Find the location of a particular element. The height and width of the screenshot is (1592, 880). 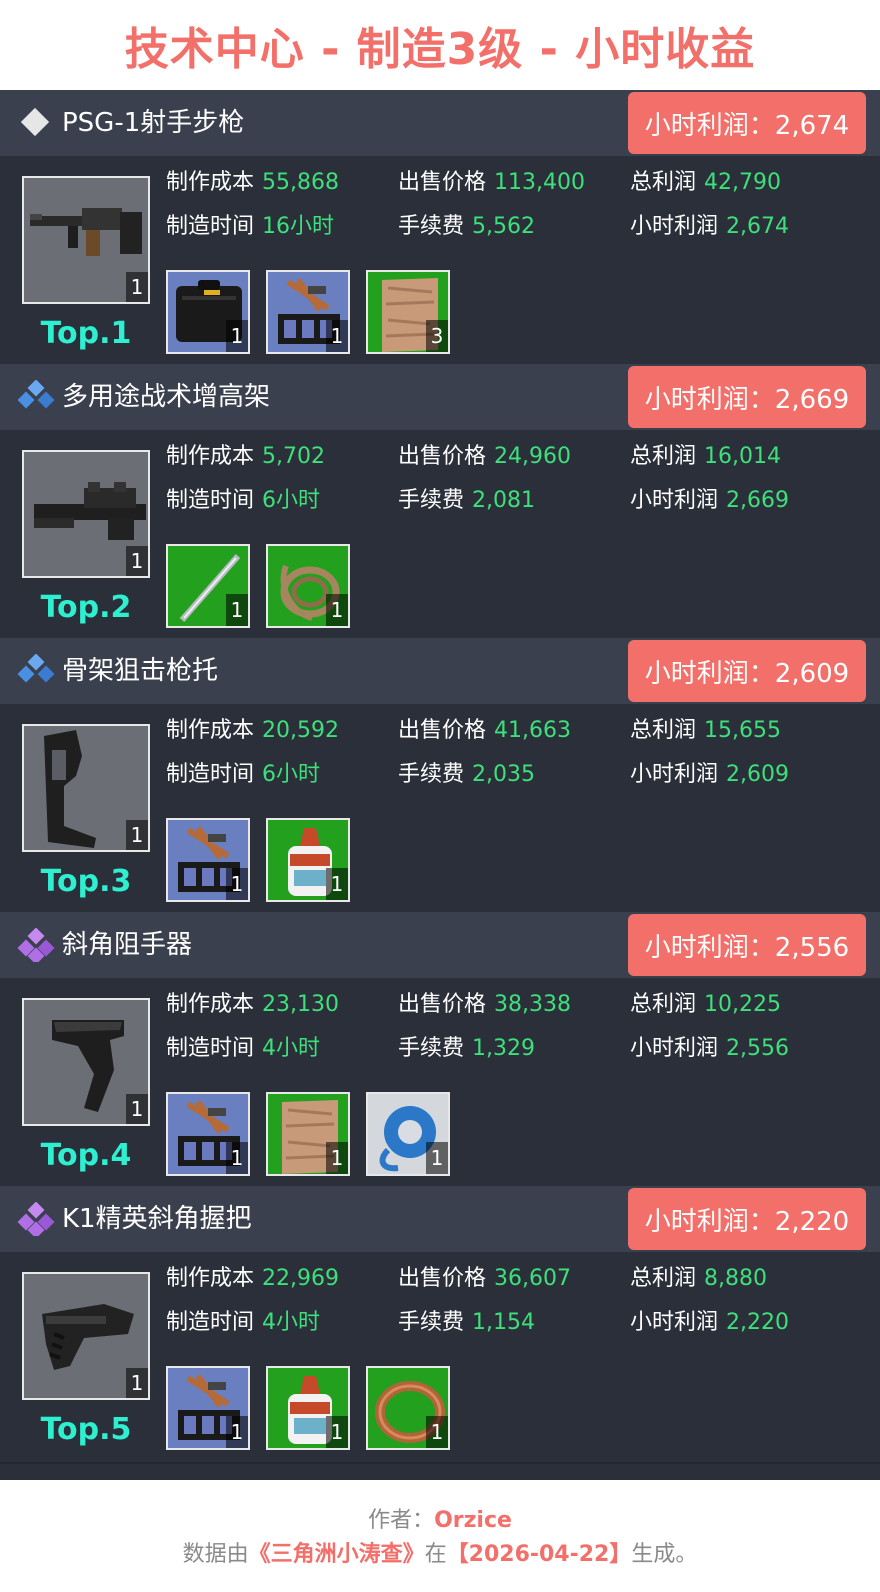

stat-price: 出售价格 41,663 is located at coordinates (484, 731).